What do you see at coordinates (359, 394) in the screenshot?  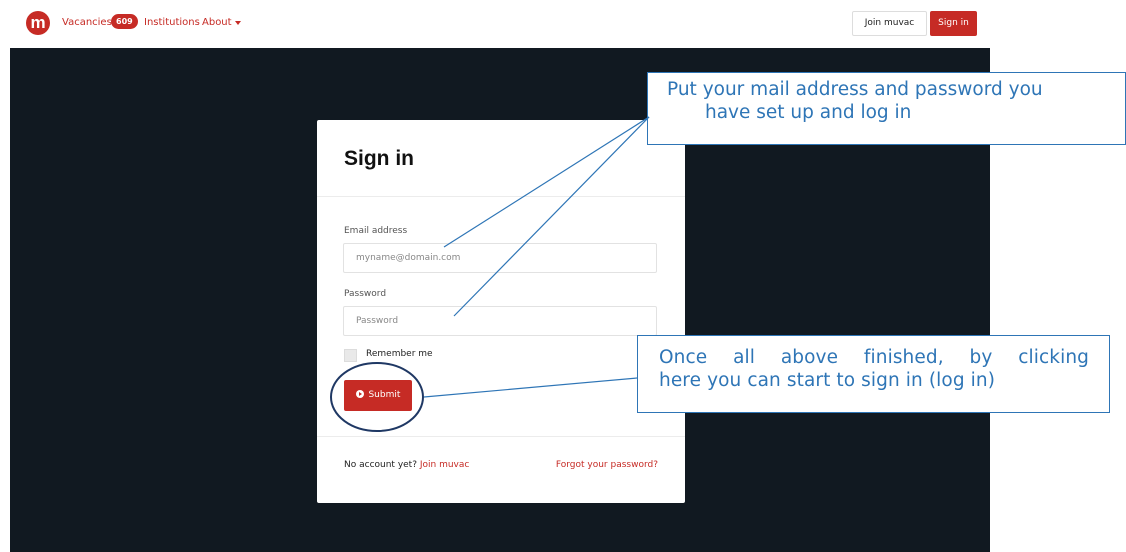 I see `arrow-circle-right-icon` at bounding box center [359, 394].